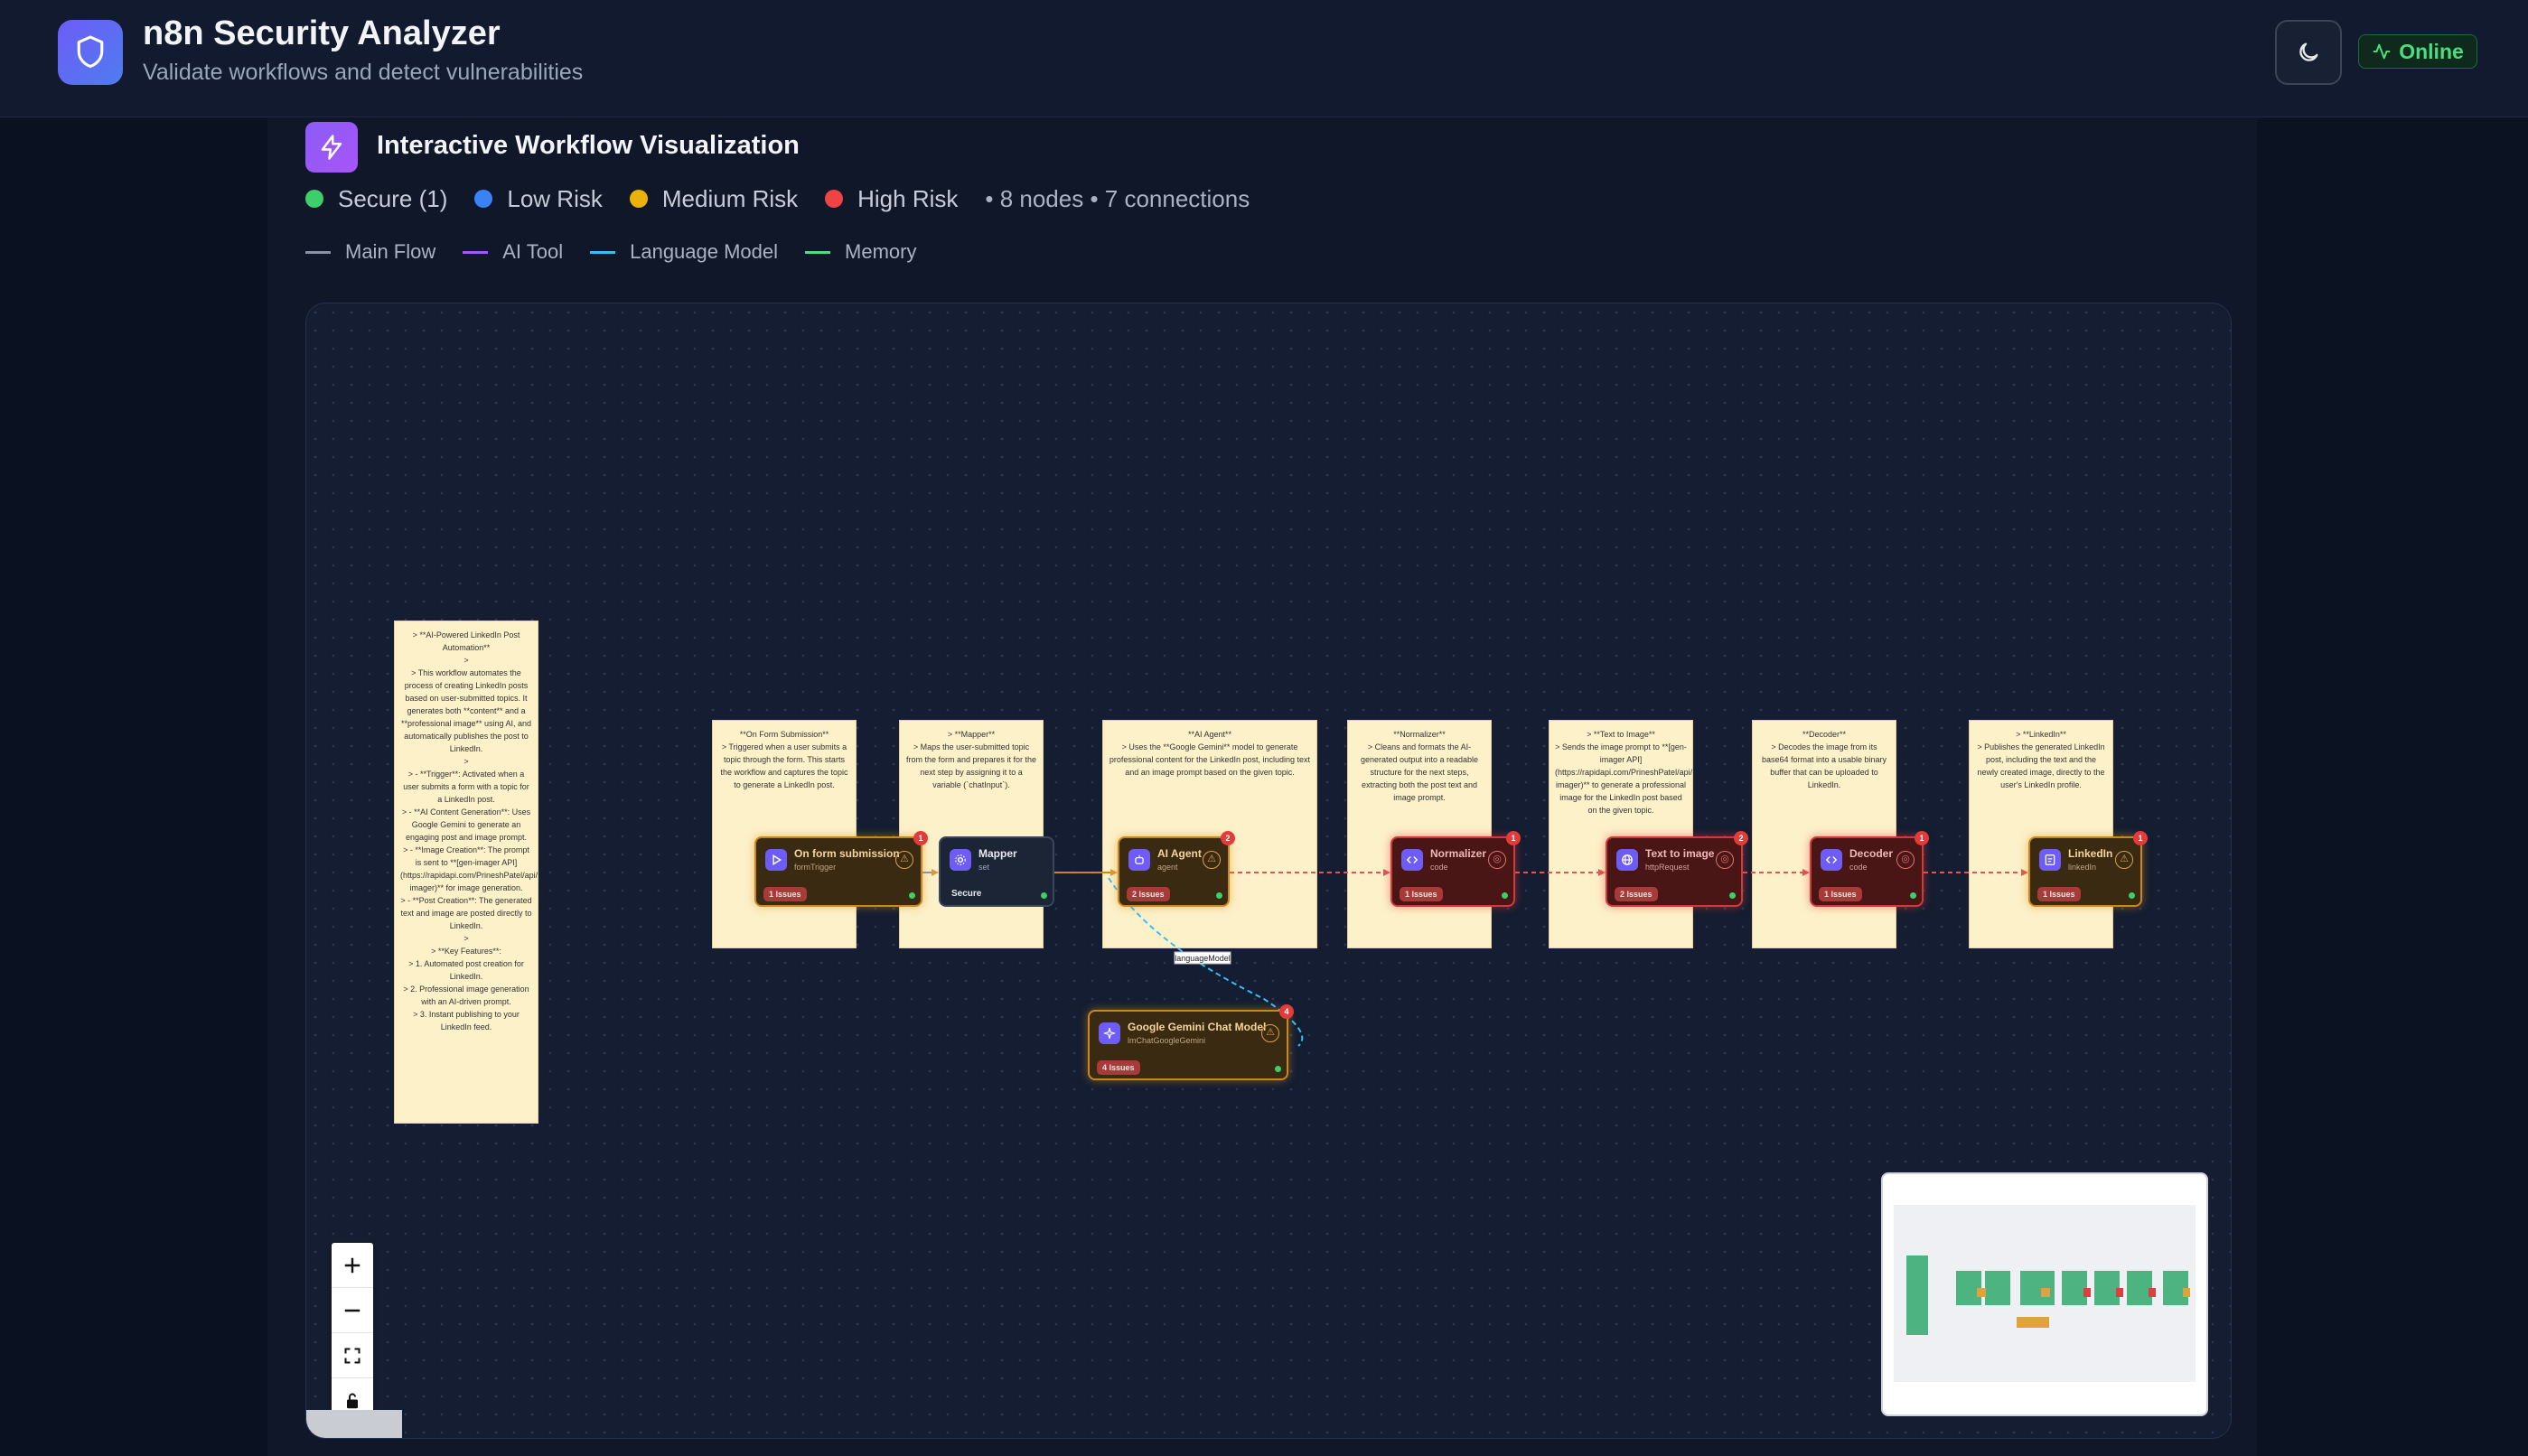 The height and width of the screenshot is (1456, 2528). Describe the element at coordinates (730, 198) in the screenshot. I see `legend-label: Medium Risk` at that location.